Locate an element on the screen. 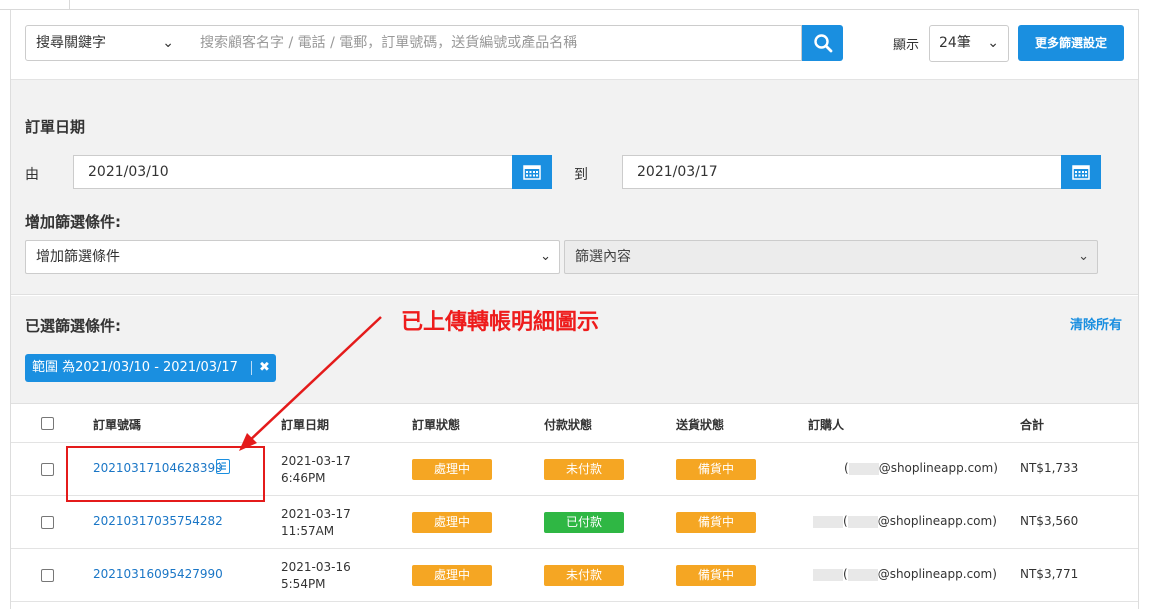 The image size is (1149, 609). page-size-value: 24筆 is located at coordinates (955, 43).